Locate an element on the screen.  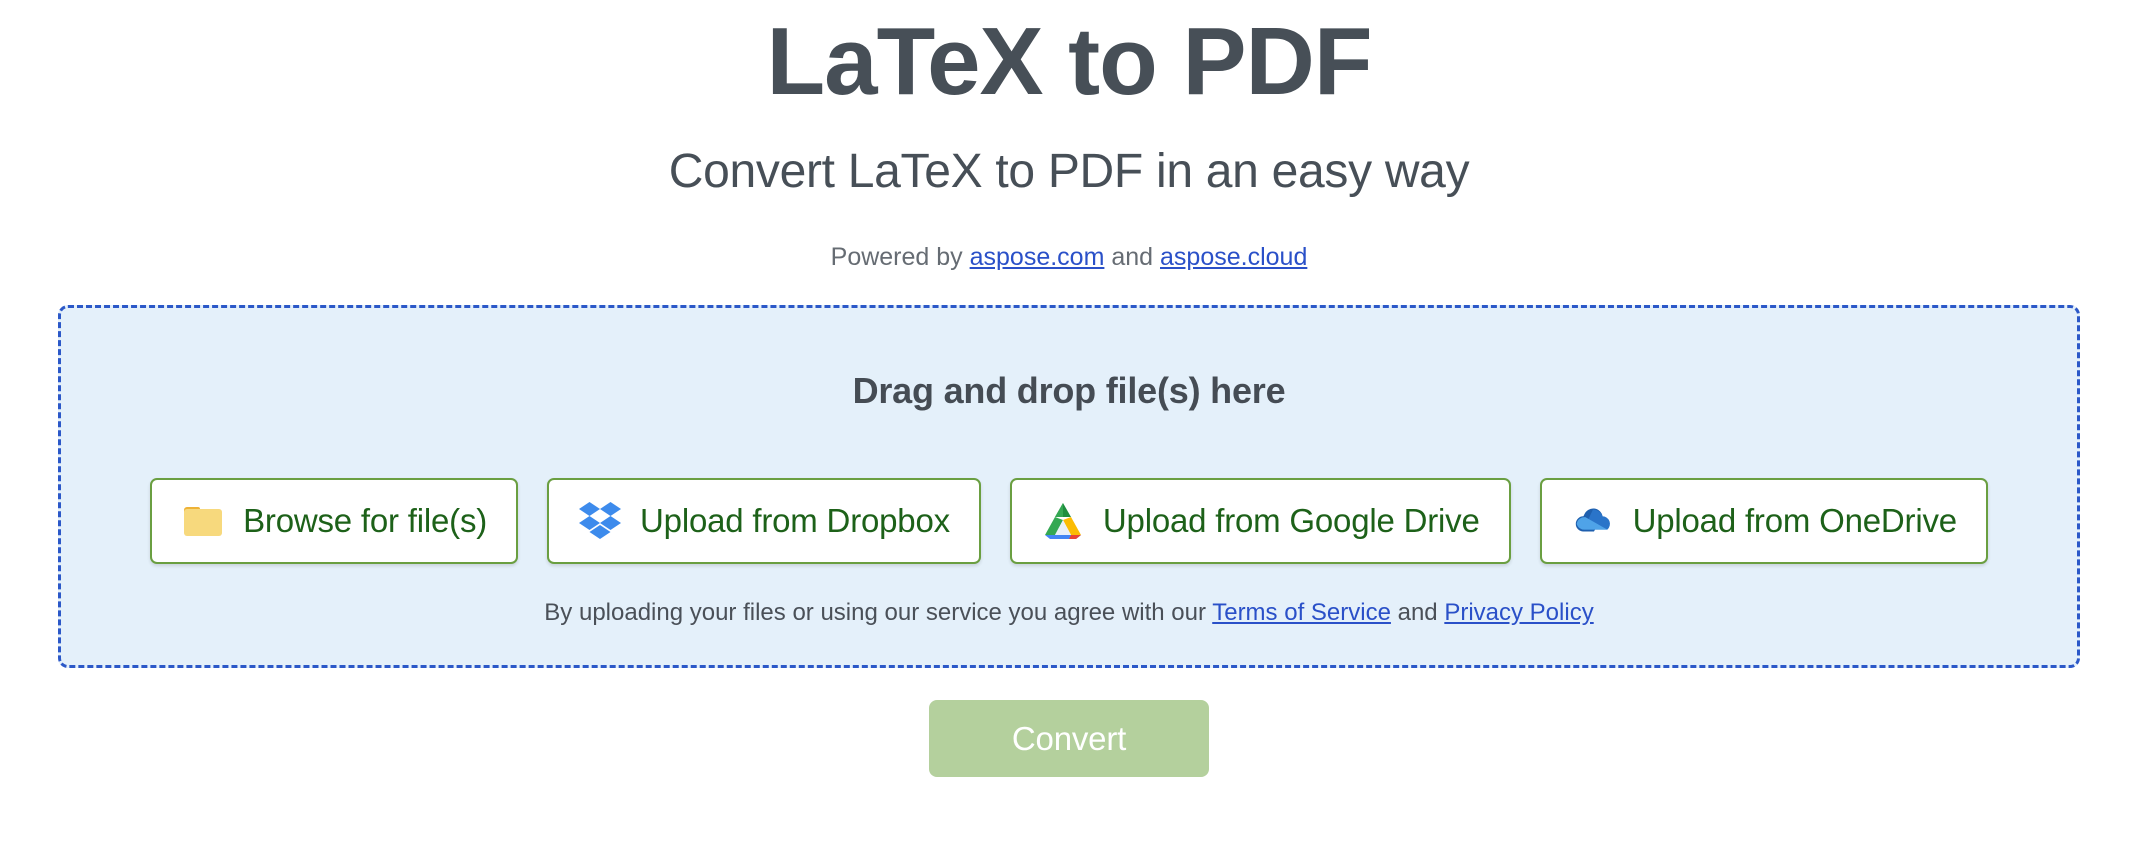
convert-button: Convert is located at coordinates (1069, 738).